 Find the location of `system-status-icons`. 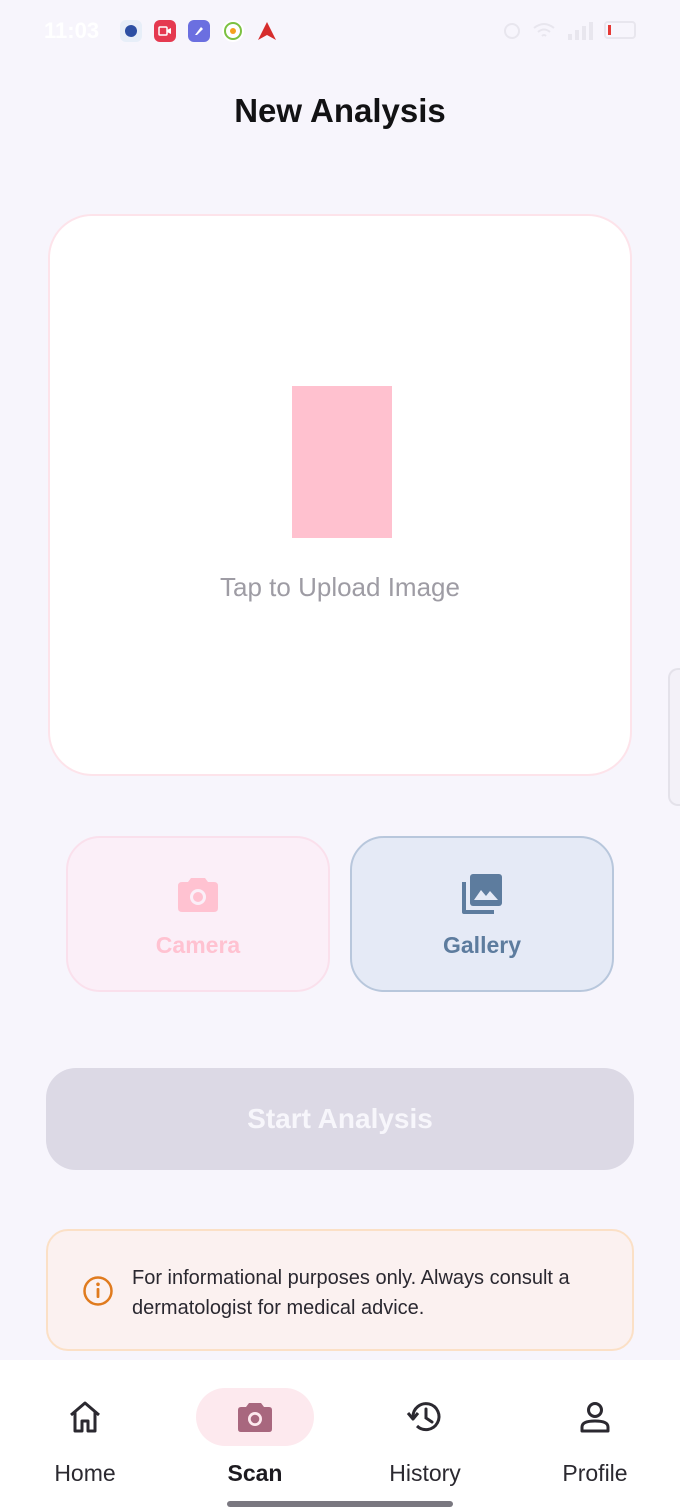

system-status-icons is located at coordinates (569, 30).